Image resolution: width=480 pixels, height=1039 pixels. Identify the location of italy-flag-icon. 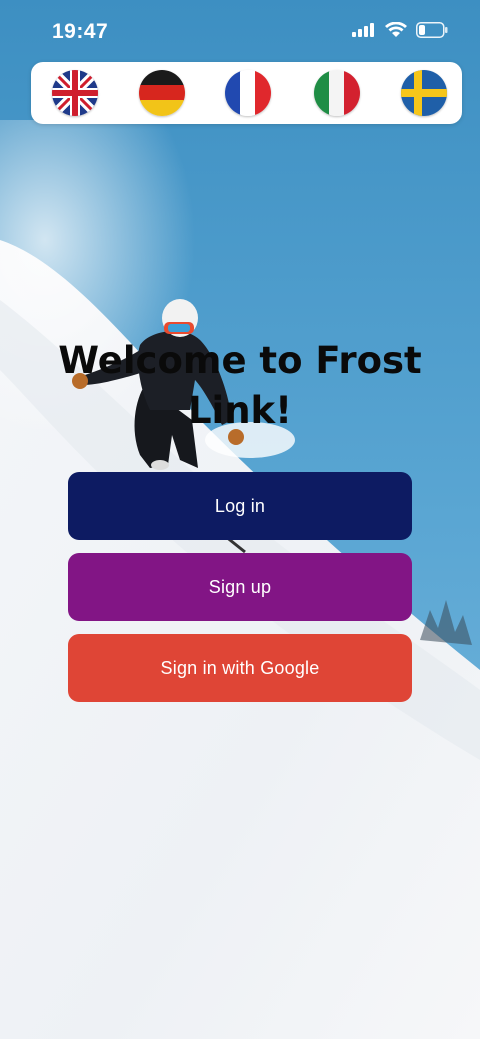
(337, 93).